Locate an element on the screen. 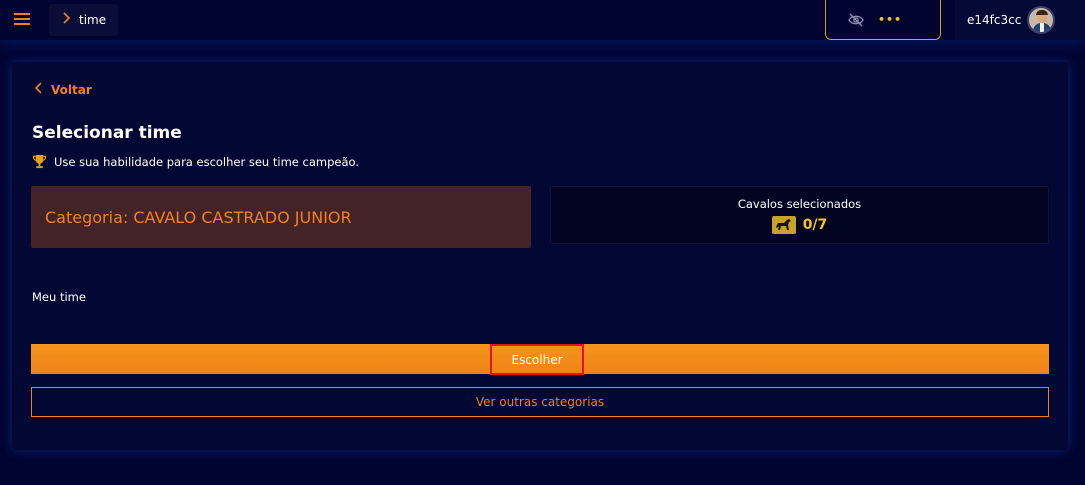  balance-value: ••• is located at coordinates (890, 19).